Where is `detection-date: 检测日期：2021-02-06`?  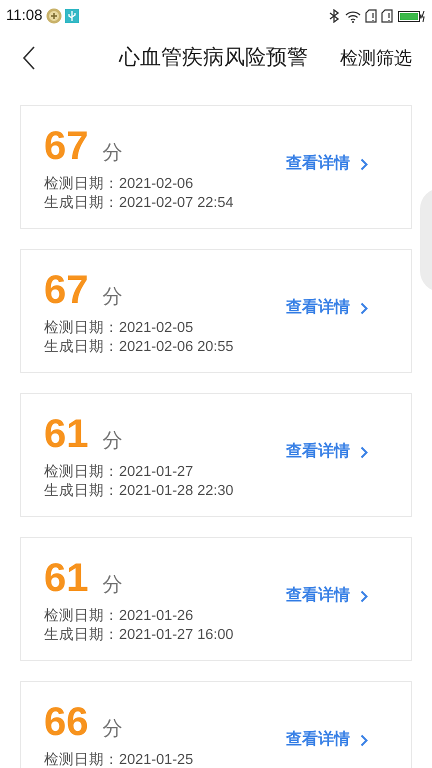
detection-date: 检测日期：2021-02-06 is located at coordinates (119, 184).